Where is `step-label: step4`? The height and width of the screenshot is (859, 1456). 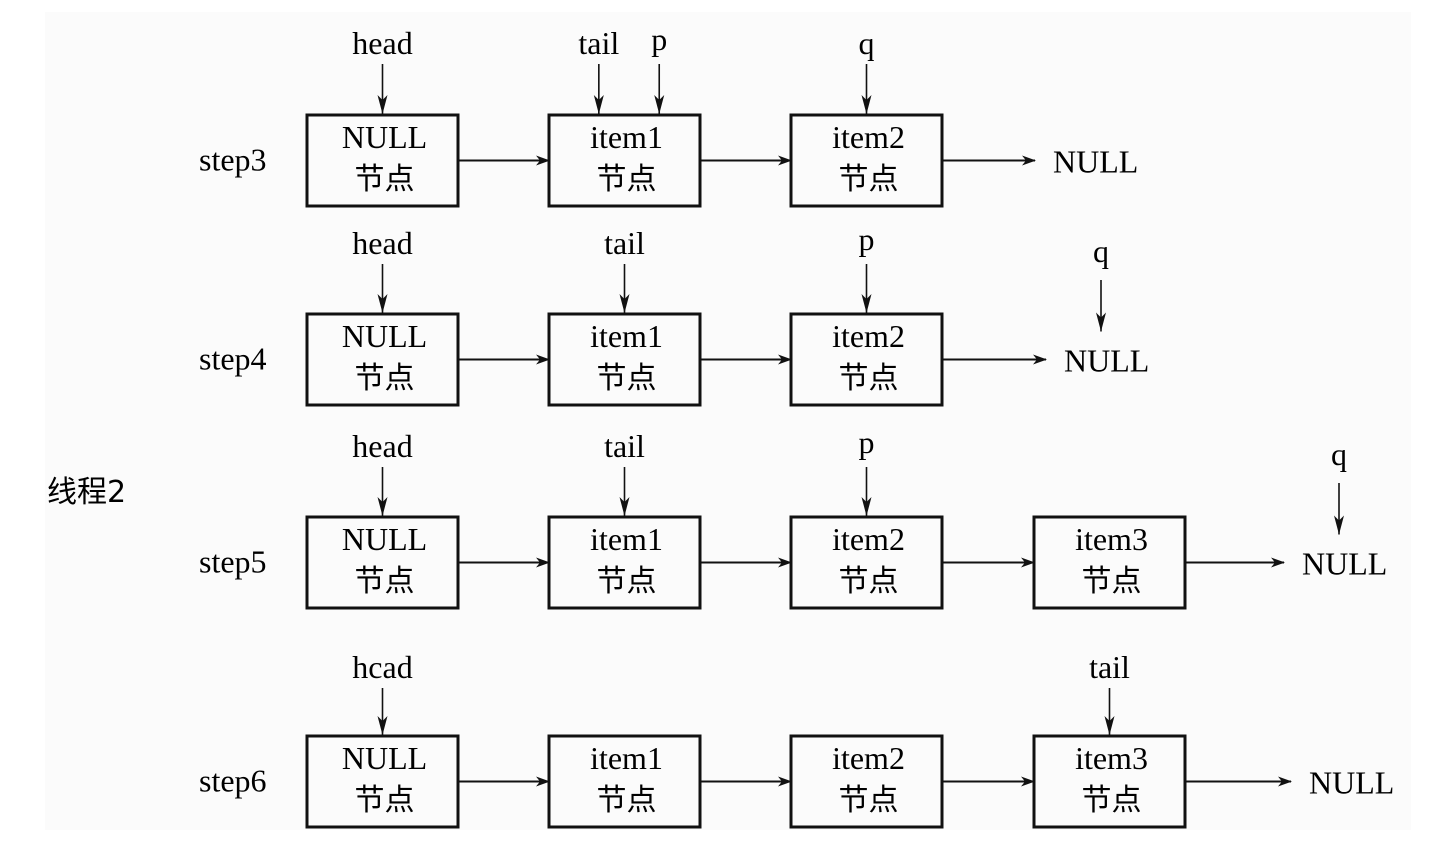 step-label: step4 is located at coordinates (233, 359).